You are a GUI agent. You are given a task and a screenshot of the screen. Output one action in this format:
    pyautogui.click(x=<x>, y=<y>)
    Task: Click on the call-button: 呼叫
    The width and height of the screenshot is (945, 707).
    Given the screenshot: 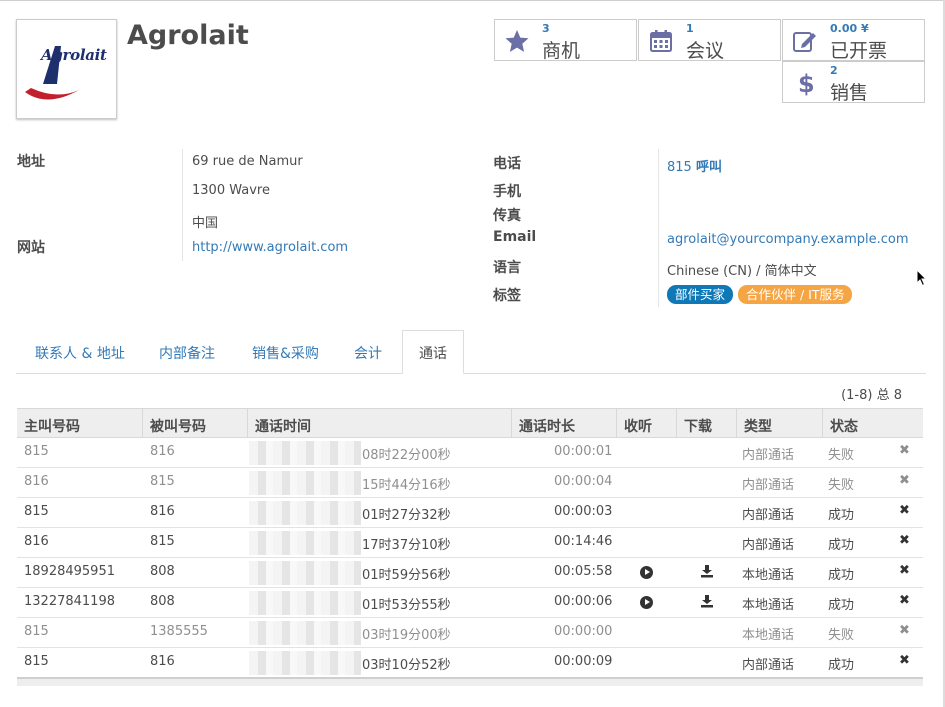 What is the action you would take?
    pyautogui.click(x=709, y=167)
    